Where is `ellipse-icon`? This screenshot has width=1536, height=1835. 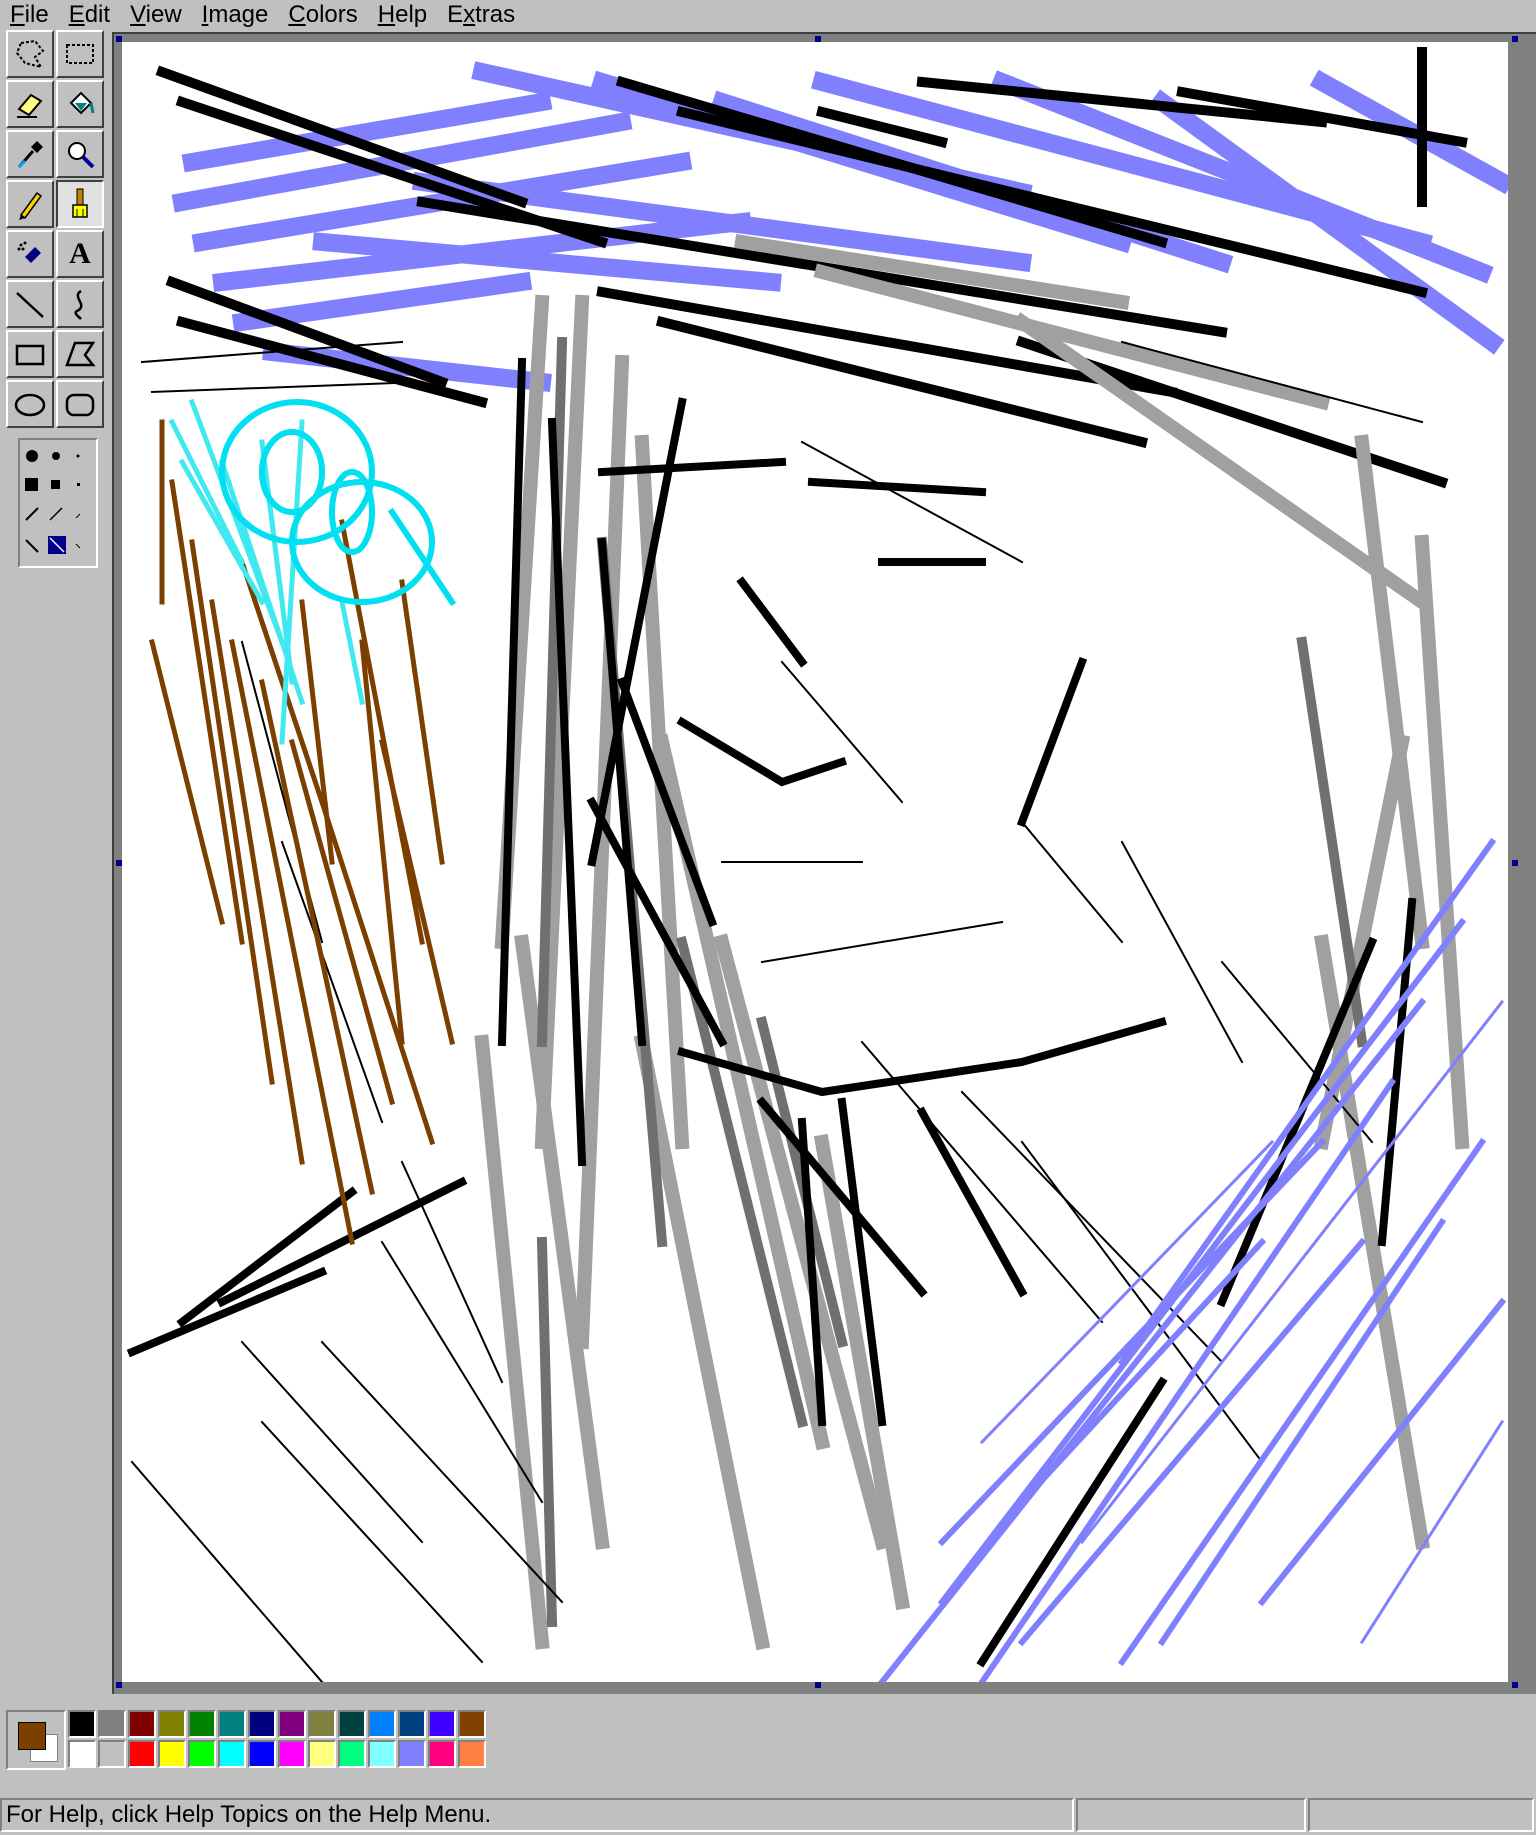 ellipse-icon is located at coordinates (30, 405).